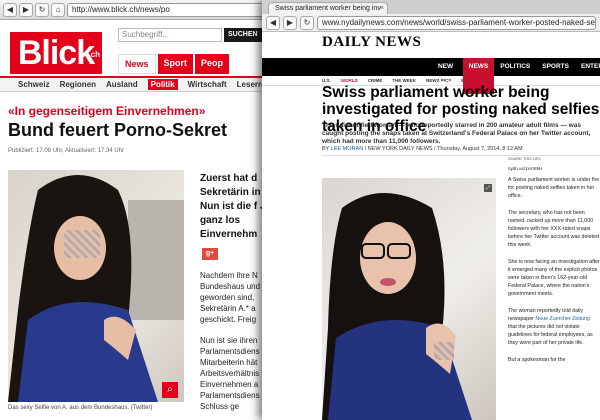  What do you see at coordinates (137, 64) in the screenshot?
I see `nav-item-news: News` at bounding box center [137, 64].